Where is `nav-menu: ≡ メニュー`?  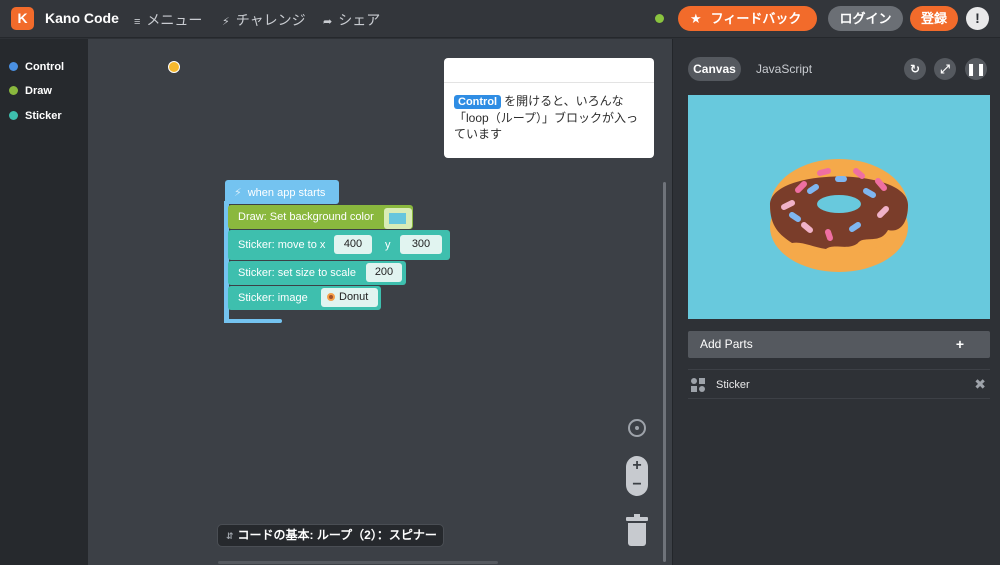
nav-menu: ≡ メニュー is located at coordinates (168, 20).